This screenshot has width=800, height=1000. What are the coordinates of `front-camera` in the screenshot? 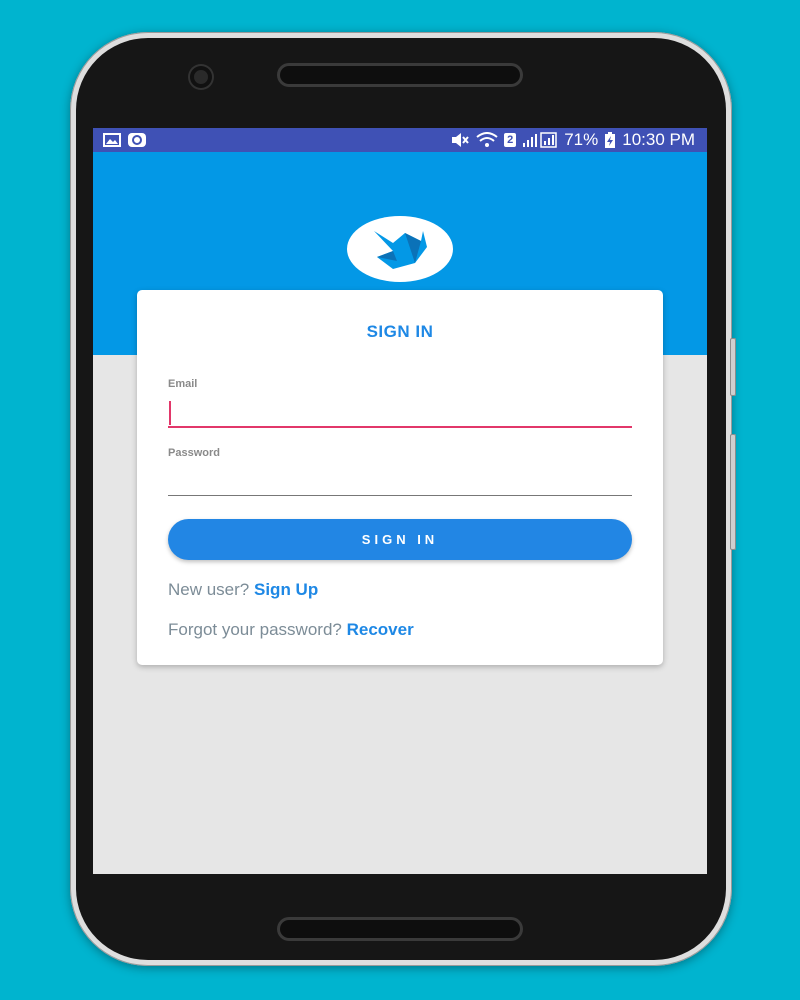 It's located at (201, 77).